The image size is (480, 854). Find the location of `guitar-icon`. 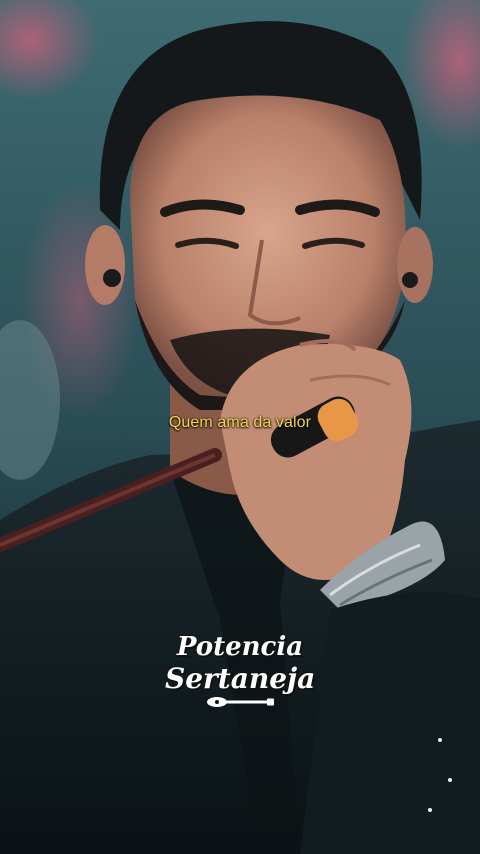

guitar-icon is located at coordinates (240, 702).